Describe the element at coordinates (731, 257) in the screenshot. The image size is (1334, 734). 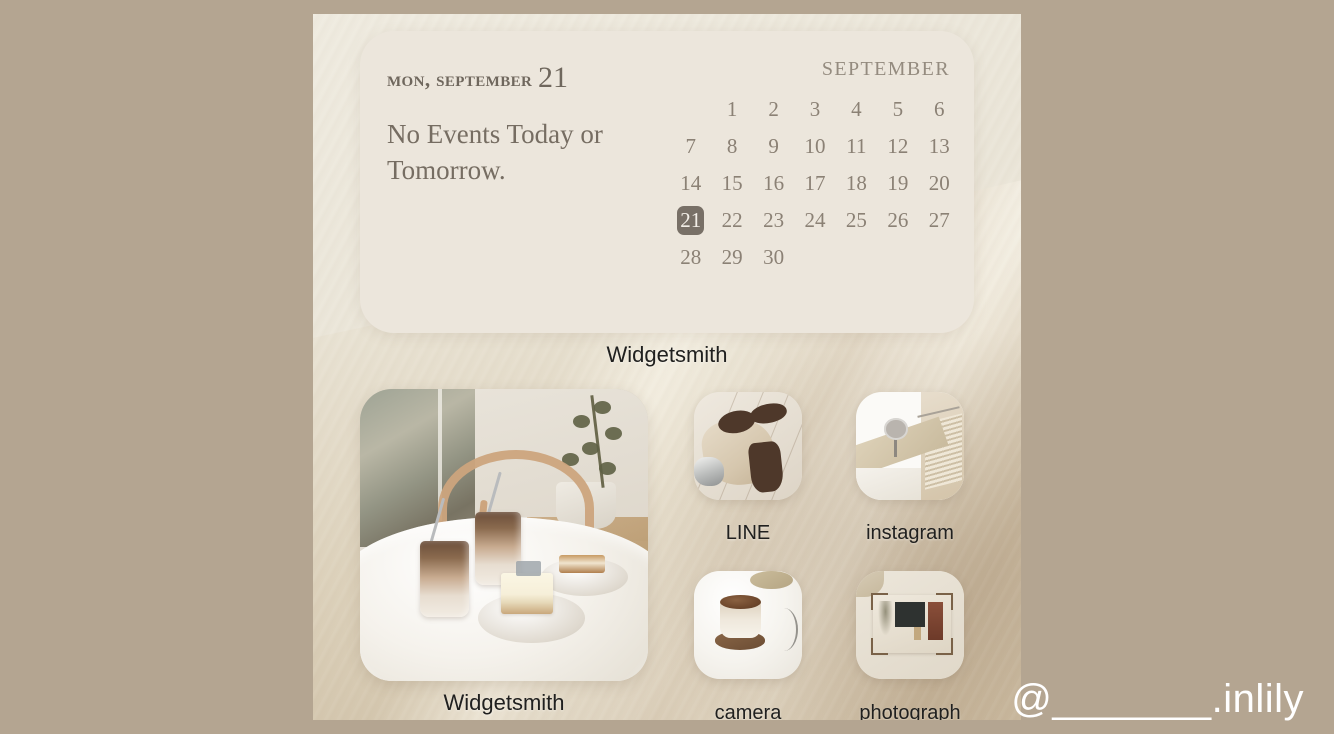
I see `calendar-cell-day: 29` at that location.